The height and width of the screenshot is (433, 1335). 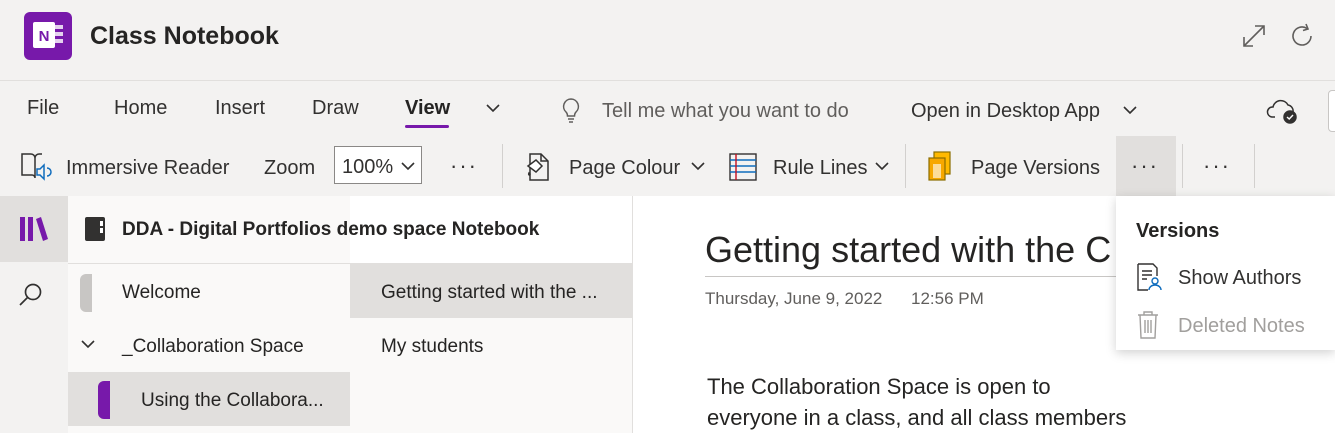 I want to click on open-in-desktop-button: Open in Desktop App, so click(x=1005, y=111).